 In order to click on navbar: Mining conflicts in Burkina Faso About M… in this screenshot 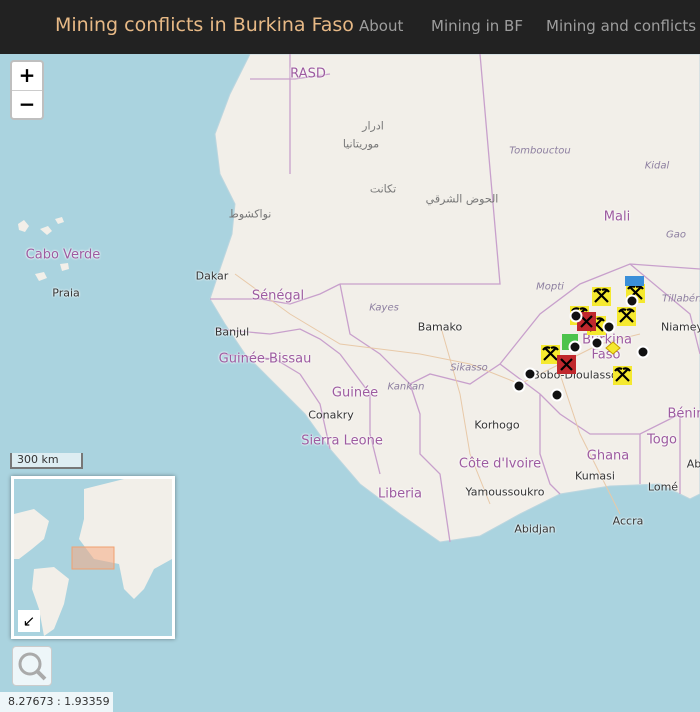, I will do `click(350, 27)`.